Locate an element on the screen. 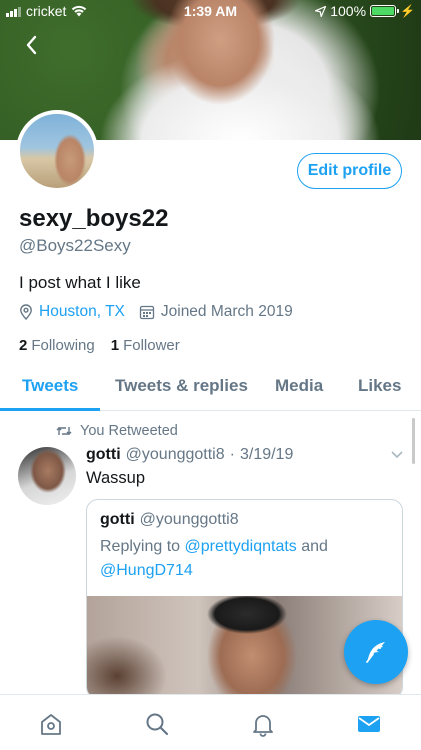 This screenshot has width=421, height=750. retweet-label: You Retweeted is located at coordinates (129, 431).